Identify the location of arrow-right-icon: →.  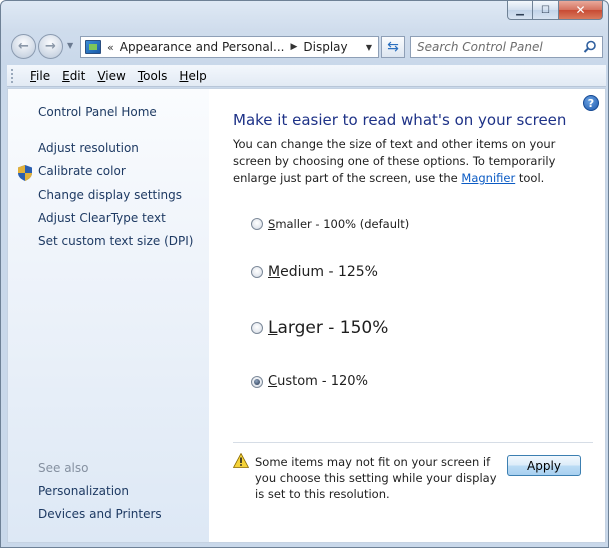
(50, 46).